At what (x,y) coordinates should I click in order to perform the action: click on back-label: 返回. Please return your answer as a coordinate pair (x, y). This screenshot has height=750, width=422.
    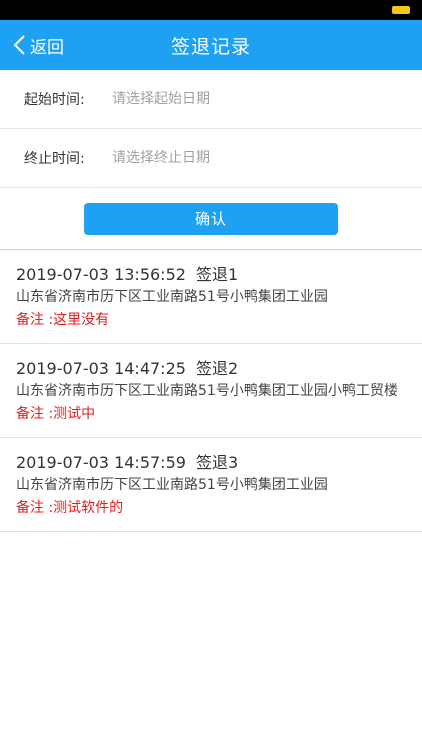
    Looking at the image, I should click on (47, 47).